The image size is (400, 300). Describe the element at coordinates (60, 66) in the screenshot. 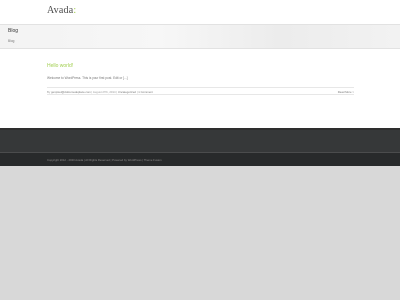

I see `post-title-link: Hello world!` at that location.